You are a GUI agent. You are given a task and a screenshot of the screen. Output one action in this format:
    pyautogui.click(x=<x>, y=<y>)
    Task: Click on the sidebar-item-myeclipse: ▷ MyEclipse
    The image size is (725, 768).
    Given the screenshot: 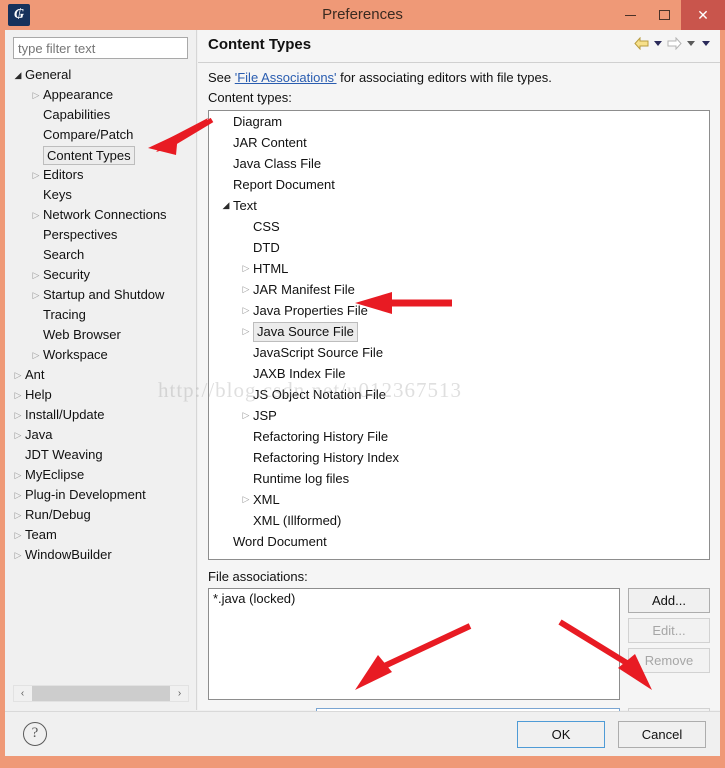 What is the action you would take?
    pyautogui.click(x=100, y=475)
    